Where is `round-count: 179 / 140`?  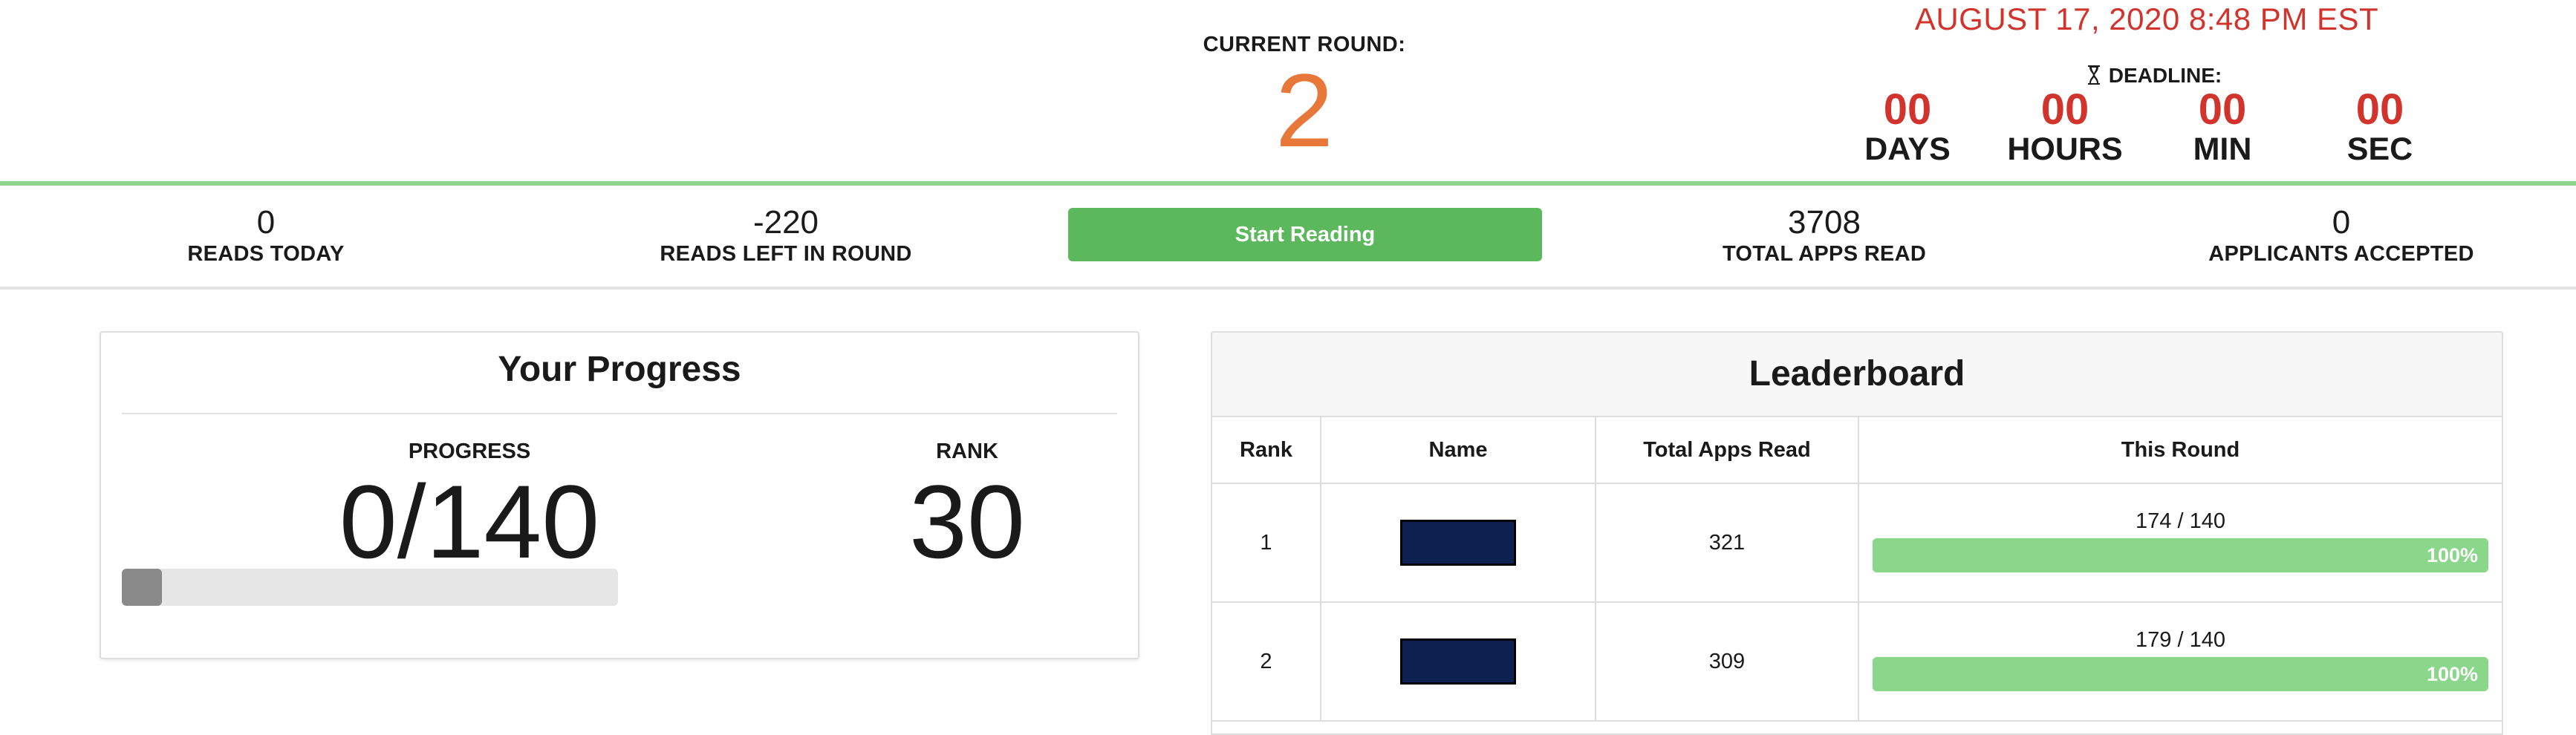
round-count: 179 / 140 is located at coordinates (2180, 639).